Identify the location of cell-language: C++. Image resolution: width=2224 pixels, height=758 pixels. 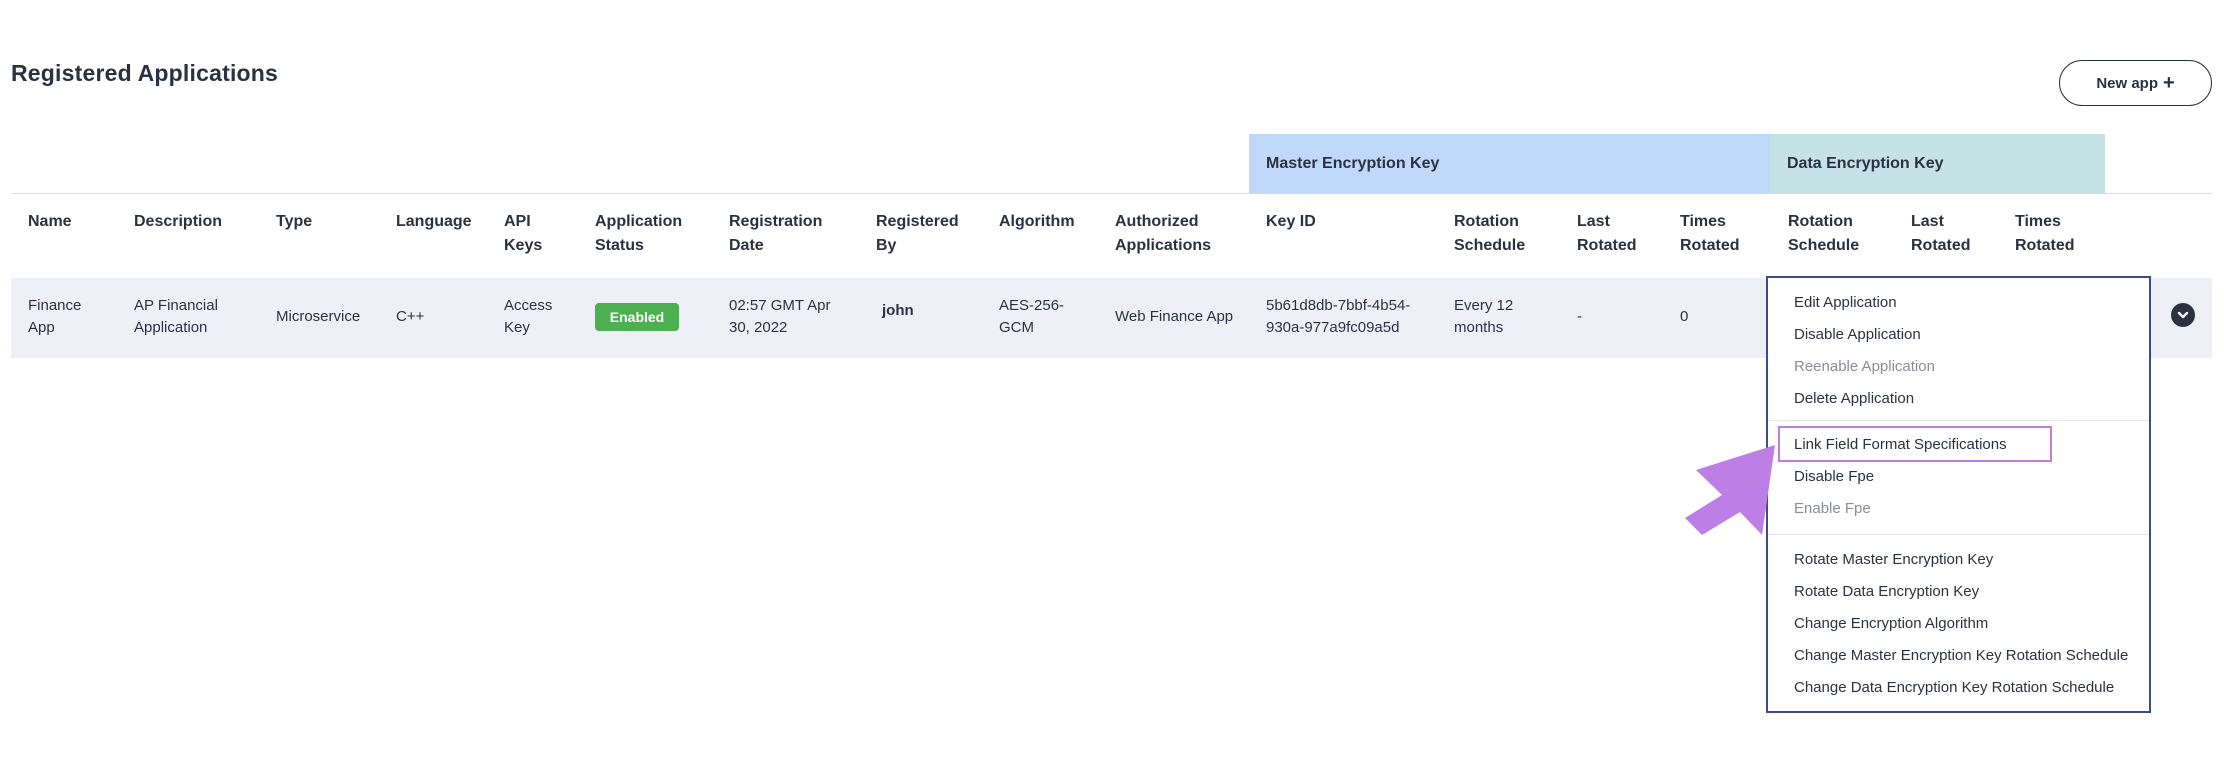
(410, 316).